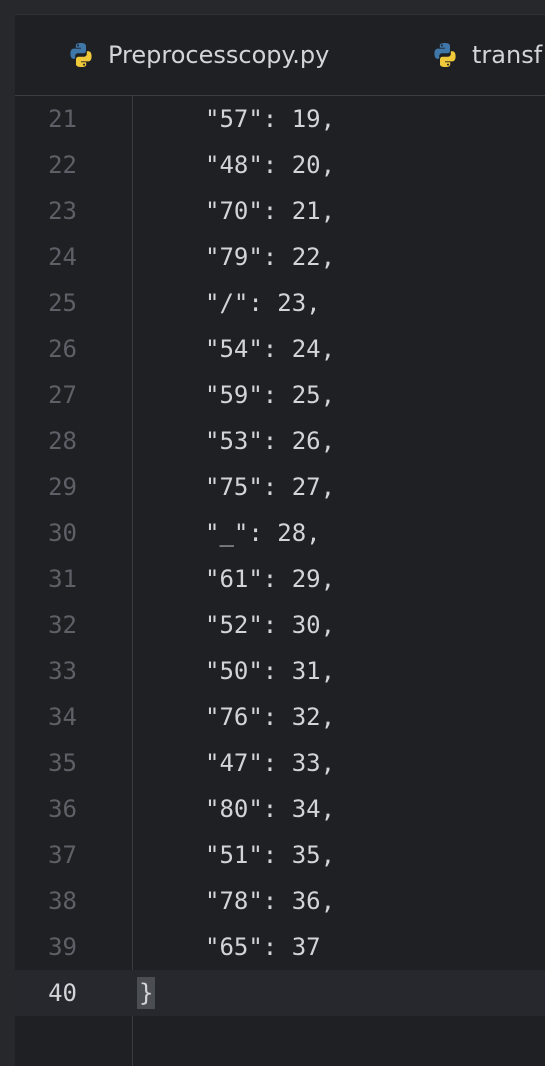 This screenshot has height=1066, width=545. Describe the element at coordinates (270, 809) in the screenshot. I see `line-text: "80": 34,` at that location.